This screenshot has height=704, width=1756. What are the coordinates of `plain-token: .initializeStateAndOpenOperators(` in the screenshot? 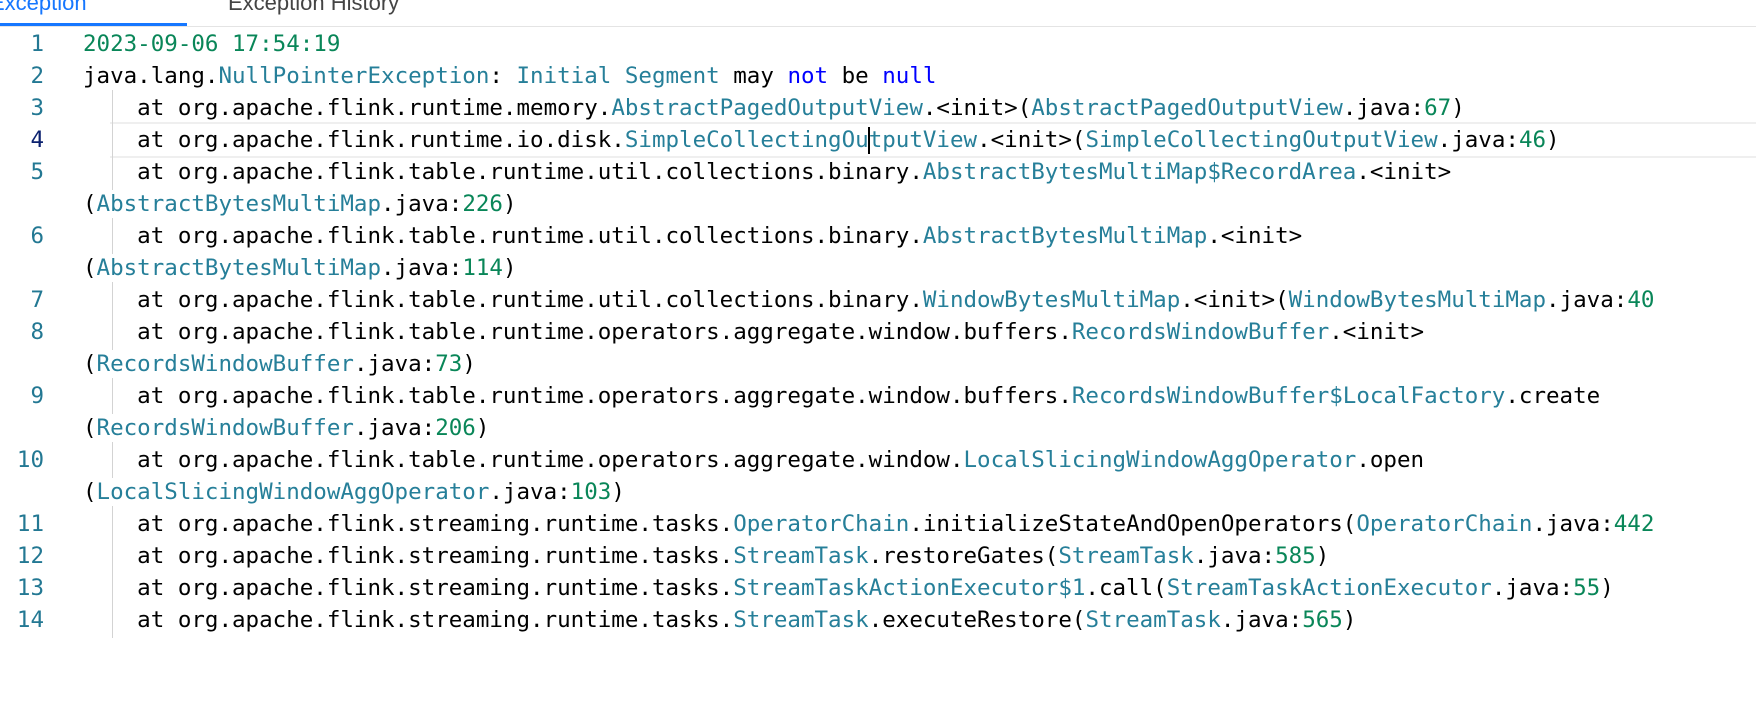 It's located at (1133, 524).